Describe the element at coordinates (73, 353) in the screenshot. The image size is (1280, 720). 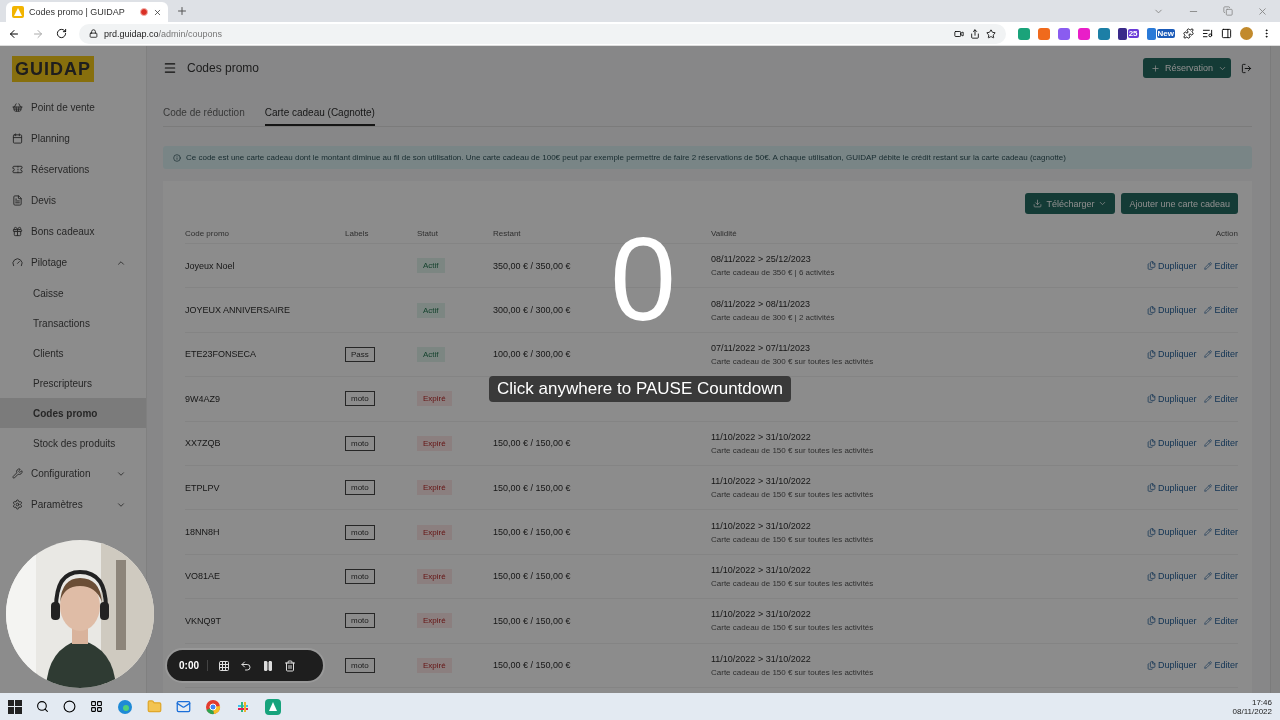
I see `sidebar-subitem: Clients` at that location.